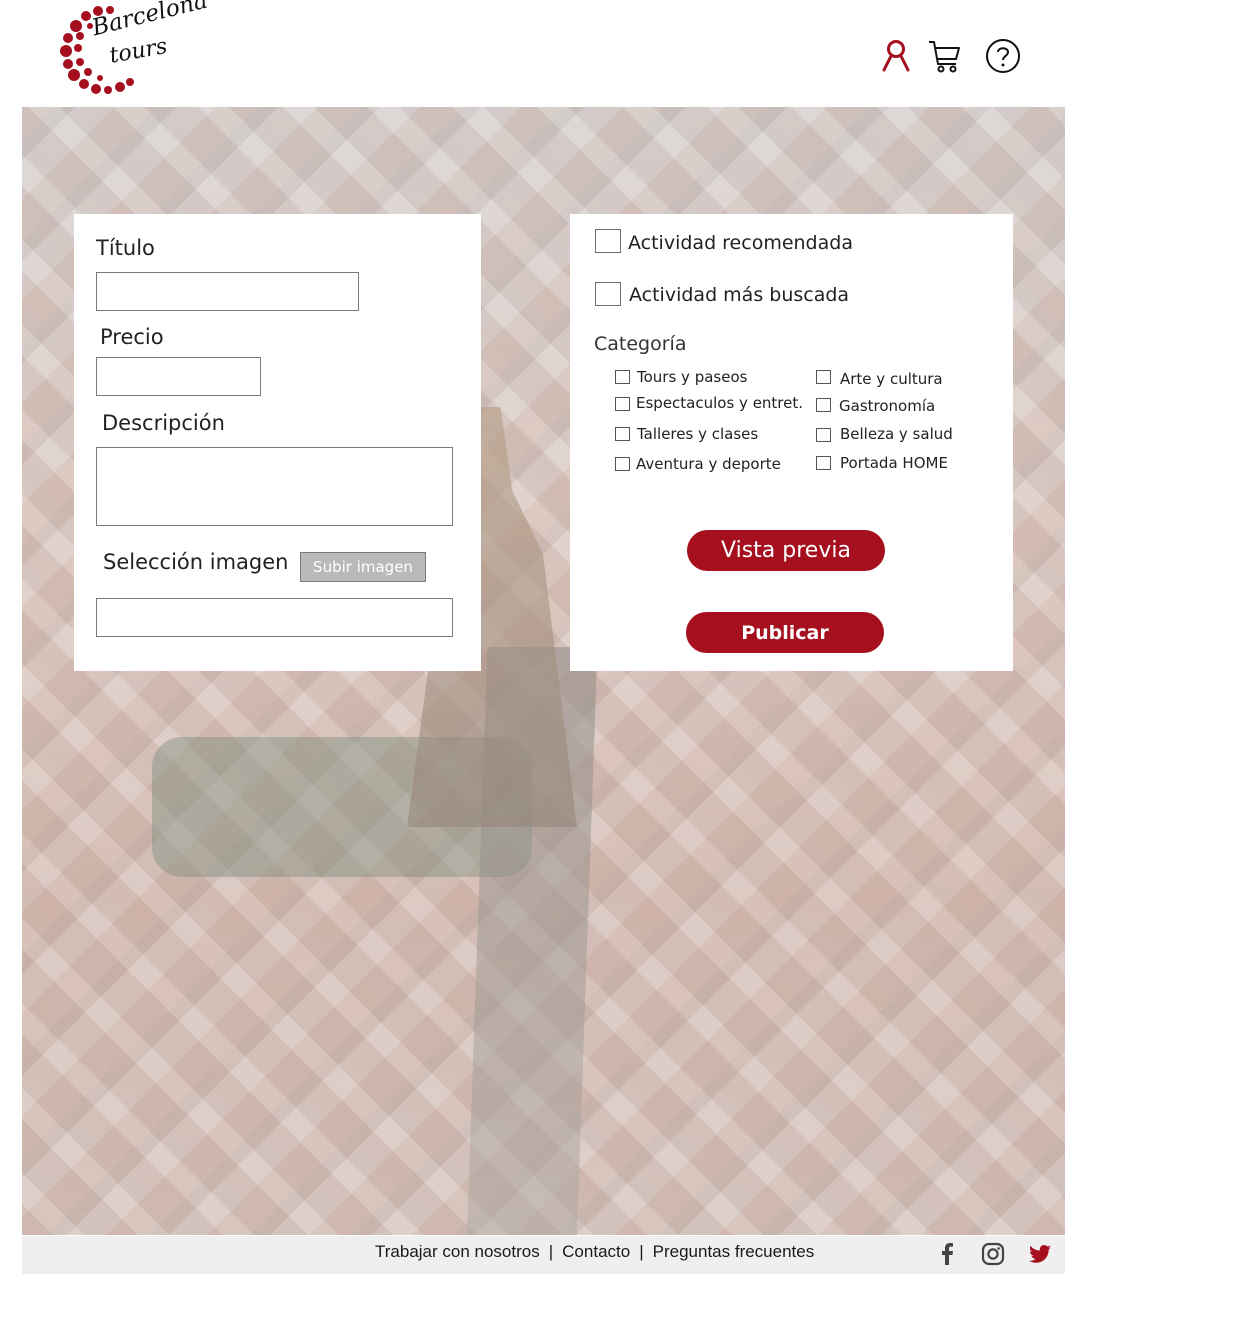 The image size is (1236, 1332). What do you see at coordinates (457, 1251) in the screenshot?
I see `footer-link-jobs: Trabajar con nosotros` at bounding box center [457, 1251].